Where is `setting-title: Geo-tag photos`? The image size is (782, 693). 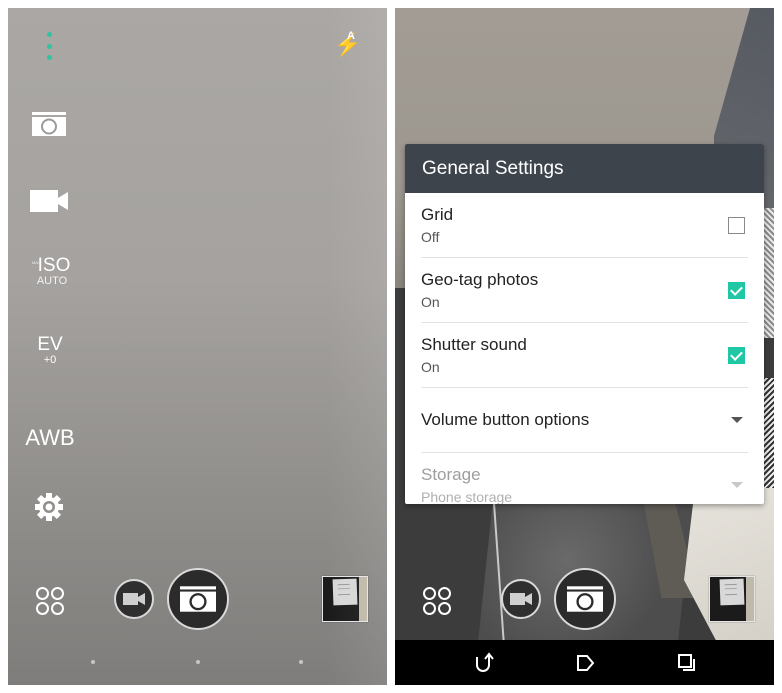
setting-title: Geo-tag photos is located at coordinates (480, 279).